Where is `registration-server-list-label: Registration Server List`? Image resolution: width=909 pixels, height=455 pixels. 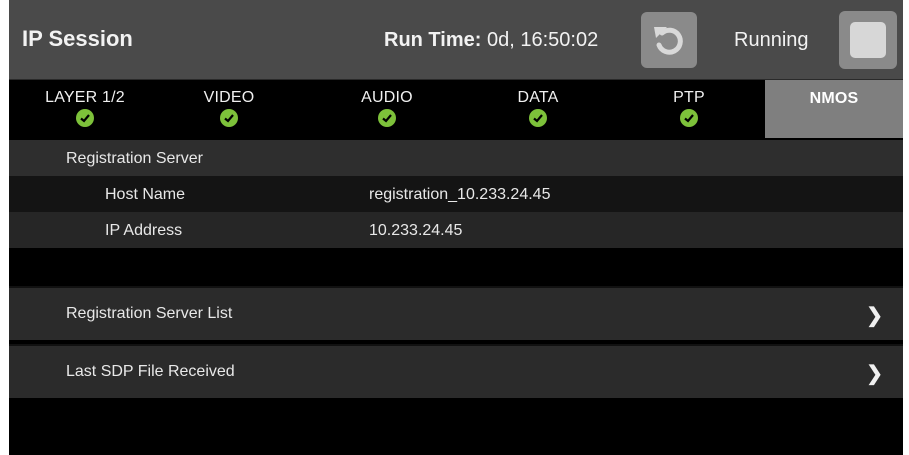 registration-server-list-label: Registration Server List is located at coordinates (149, 313).